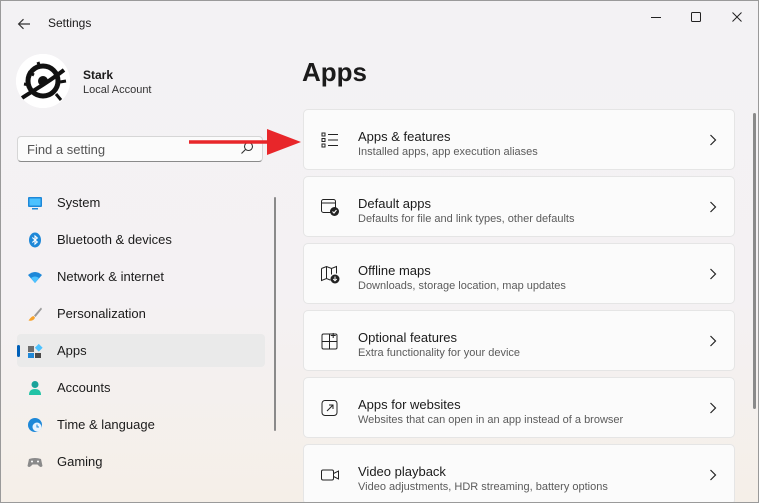 The width and height of the screenshot is (759, 503). I want to click on sidebar-scrollbar, so click(275, 314).